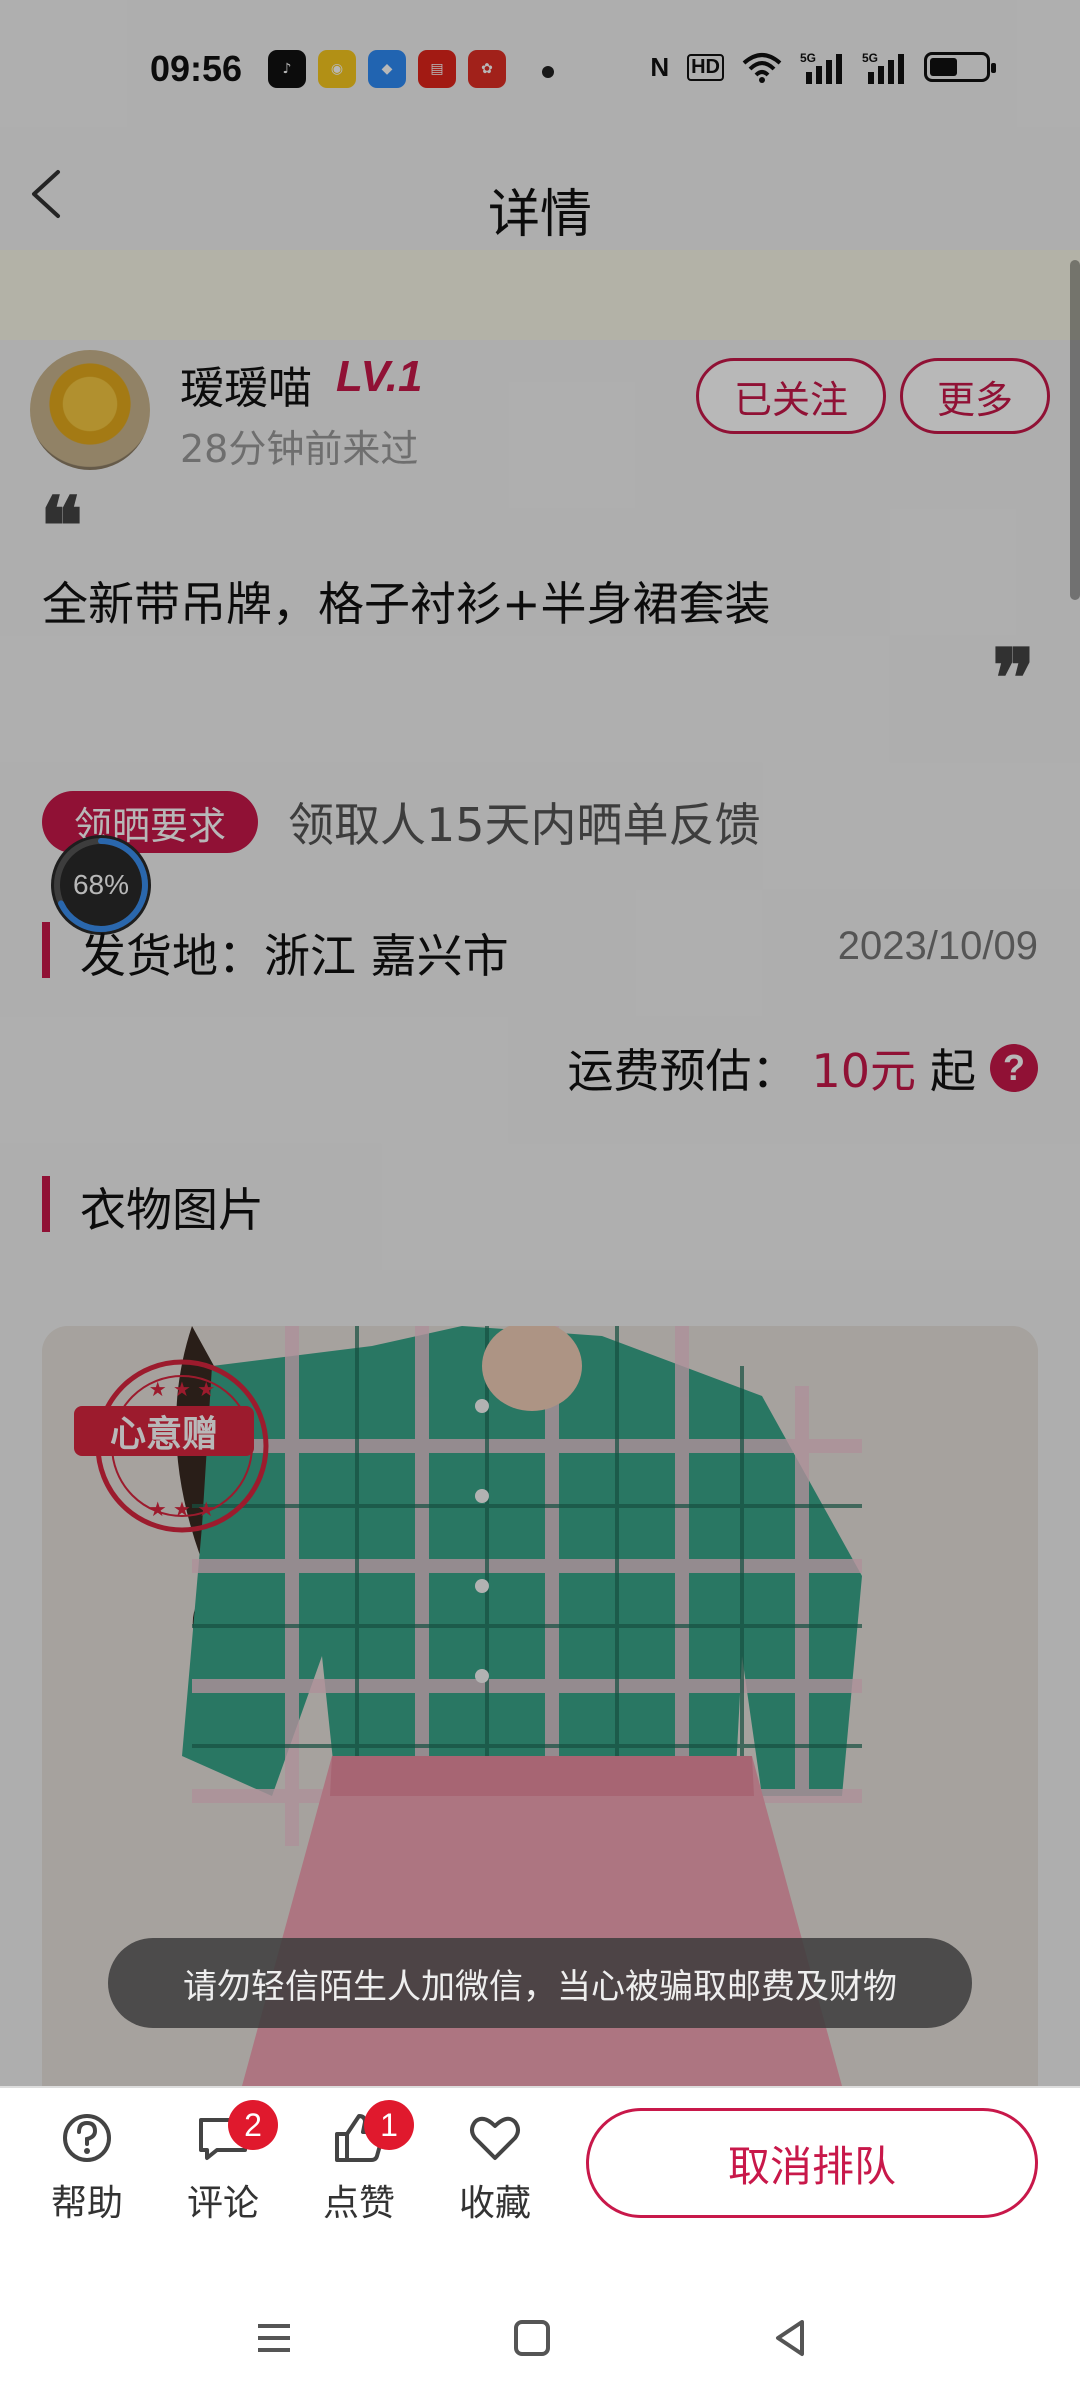  I want to click on comment-button: 评论 2, so click(223, 2163).